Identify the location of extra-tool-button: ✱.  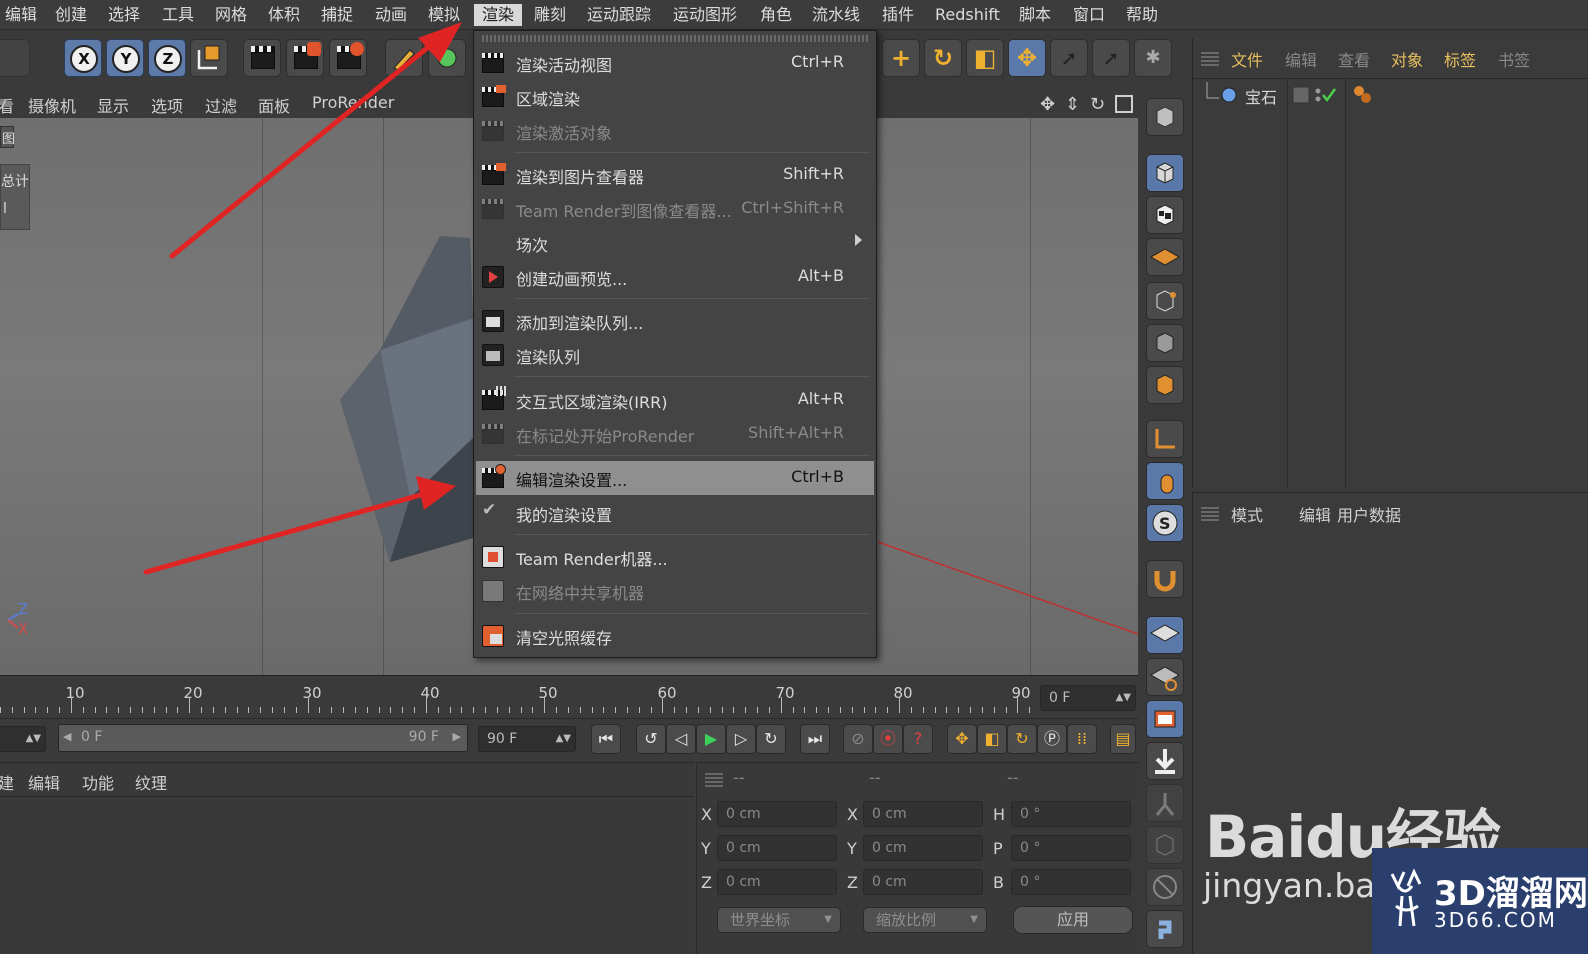
(1153, 58).